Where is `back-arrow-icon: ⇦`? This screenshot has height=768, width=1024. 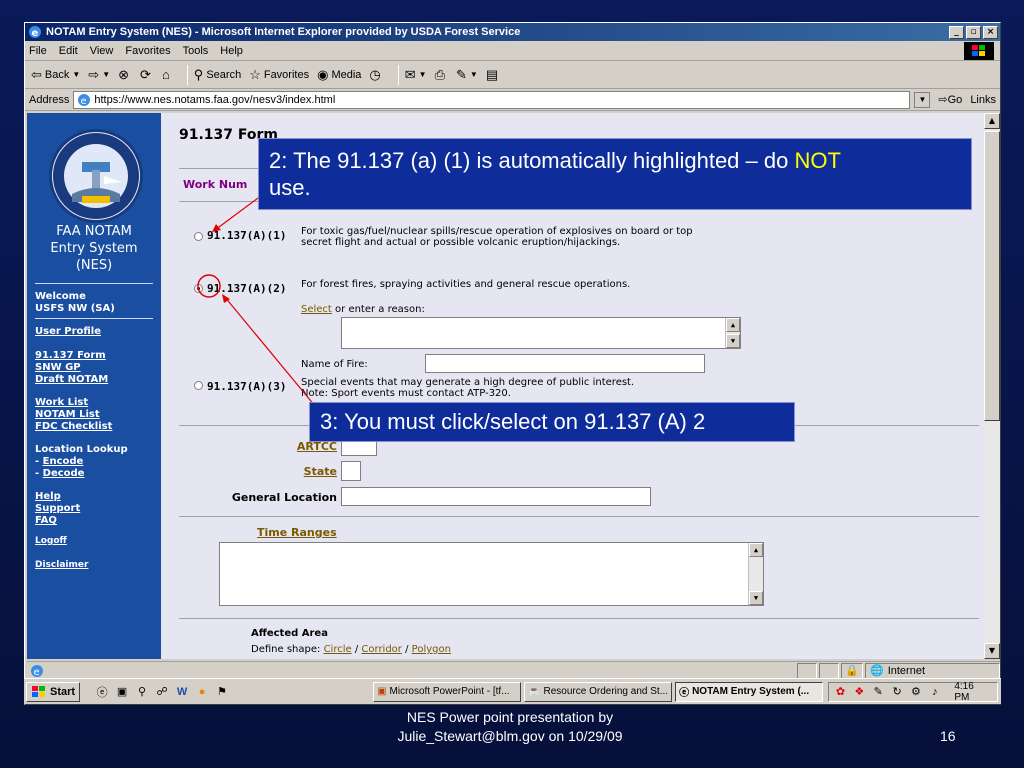 back-arrow-icon: ⇦ is located at coordinates (36, 74).